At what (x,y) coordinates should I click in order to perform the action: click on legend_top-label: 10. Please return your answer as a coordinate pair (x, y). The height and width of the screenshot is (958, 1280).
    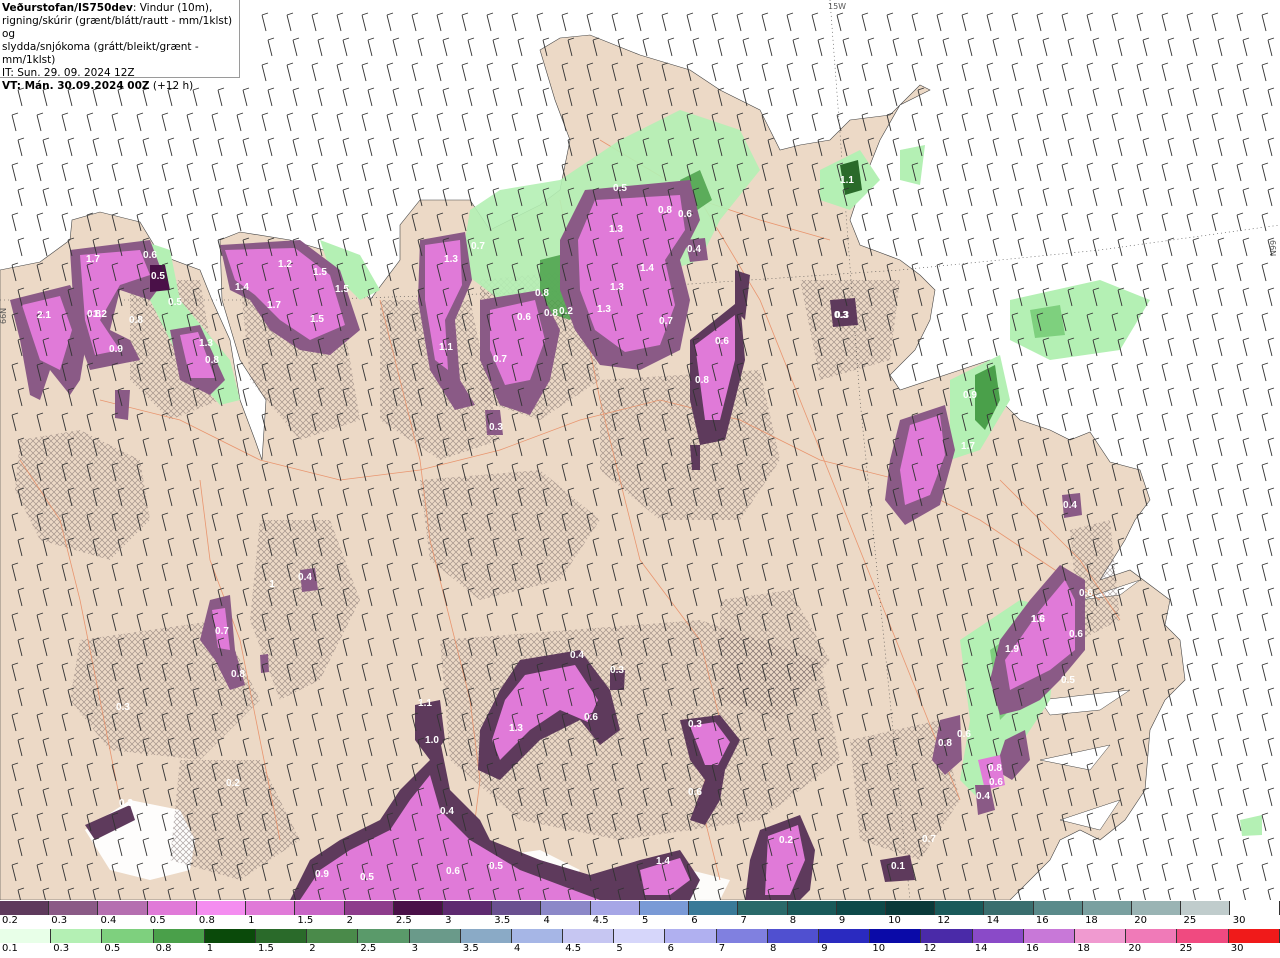
    Looking at the image, I should click on (894, 920).